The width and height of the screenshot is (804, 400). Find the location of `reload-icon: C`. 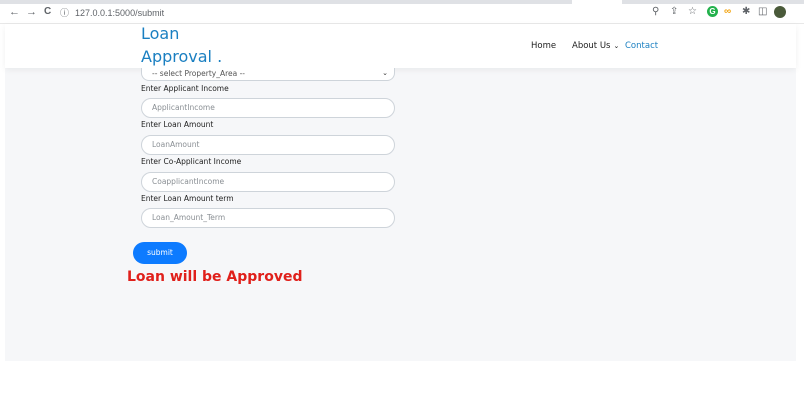

reload-icon: C is located at coordinates (47, 12).